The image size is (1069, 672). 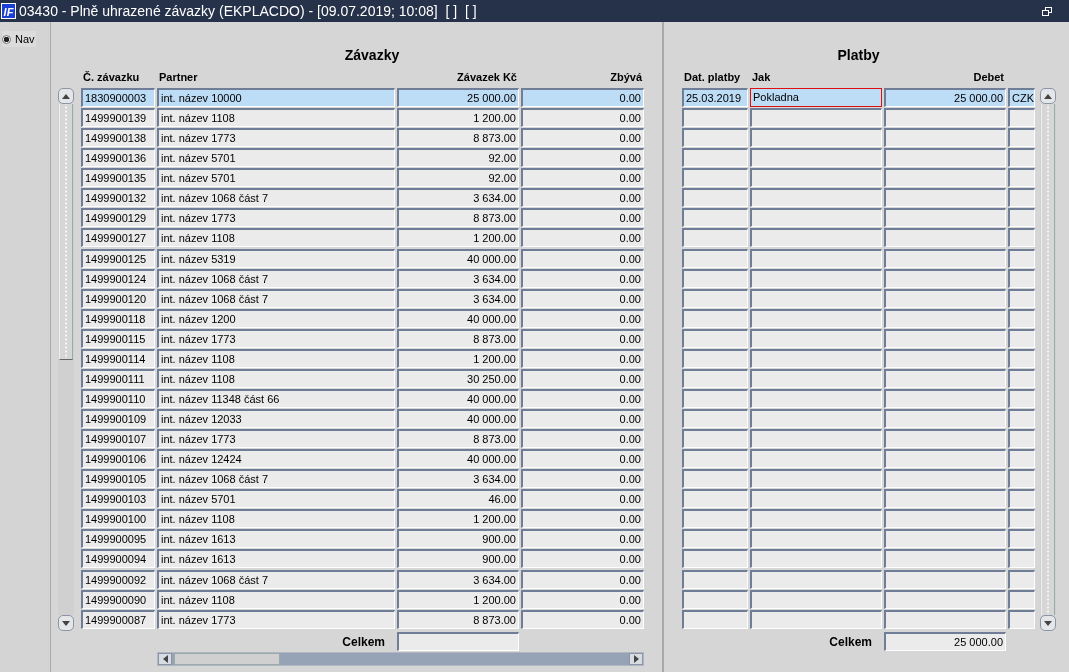 What do you see at coordinates (118, 238) in the screenshot?
I see `table-cell: 1499900127` at bounding box center [118, 238].